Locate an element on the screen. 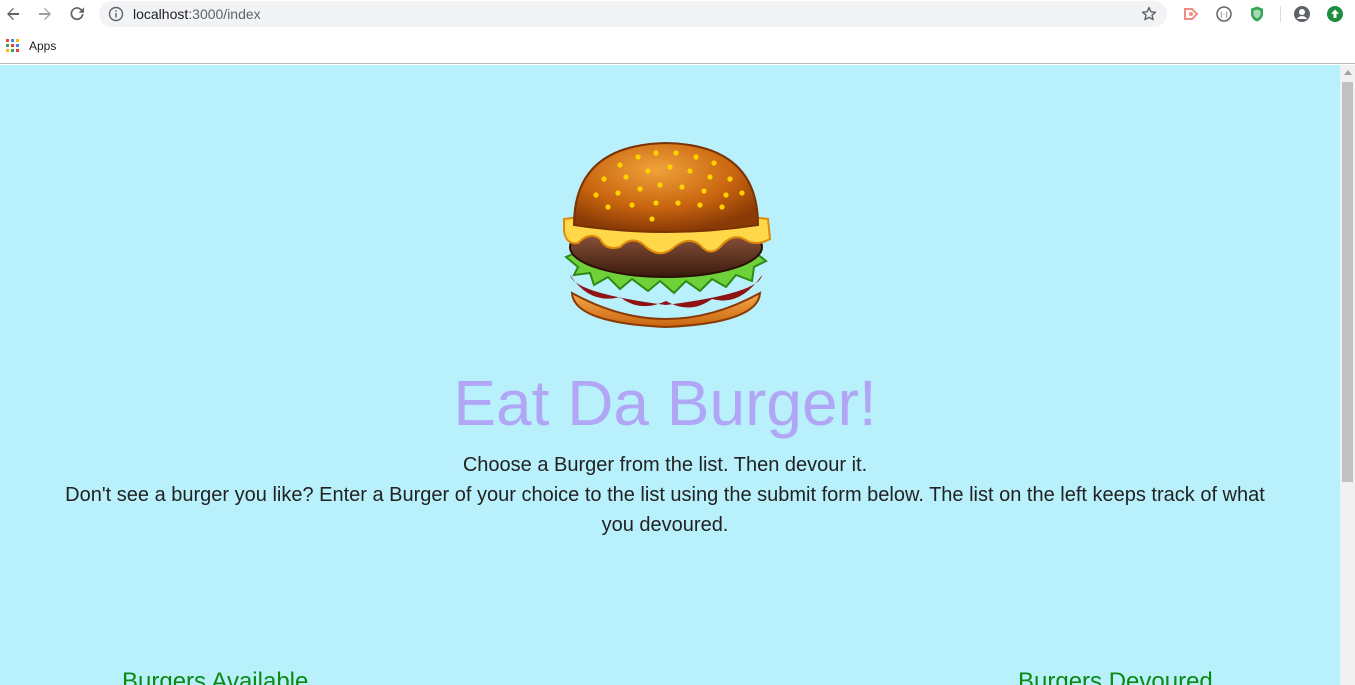  forward-arrow-icon is located at coordinates (45, 14).